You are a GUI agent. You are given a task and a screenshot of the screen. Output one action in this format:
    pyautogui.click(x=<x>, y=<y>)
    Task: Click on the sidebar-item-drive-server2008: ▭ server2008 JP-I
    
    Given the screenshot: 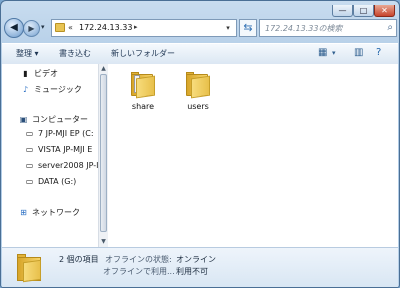 What is the action you would take?
    pyautogui.click(x=61, y=168)
    